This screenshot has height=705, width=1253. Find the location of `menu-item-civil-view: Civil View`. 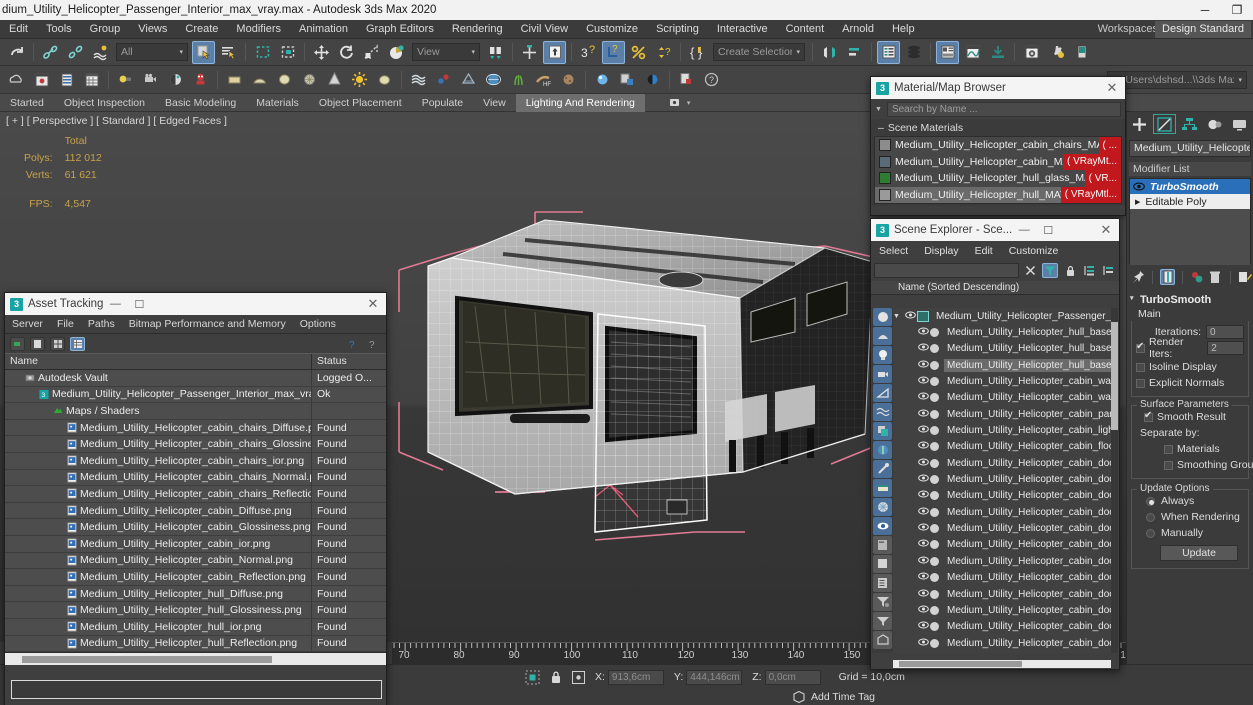

menu-item-civil-view: Civil View is located at coordinates (544, 29).